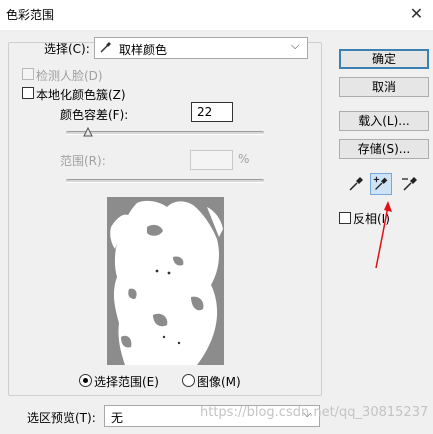 The width and height of the screenshot is (433, 434). Describe the element at coordinates (94, 115) in the screenshot. I see `fuzziness-label: 颜色容差(F):` at that location.